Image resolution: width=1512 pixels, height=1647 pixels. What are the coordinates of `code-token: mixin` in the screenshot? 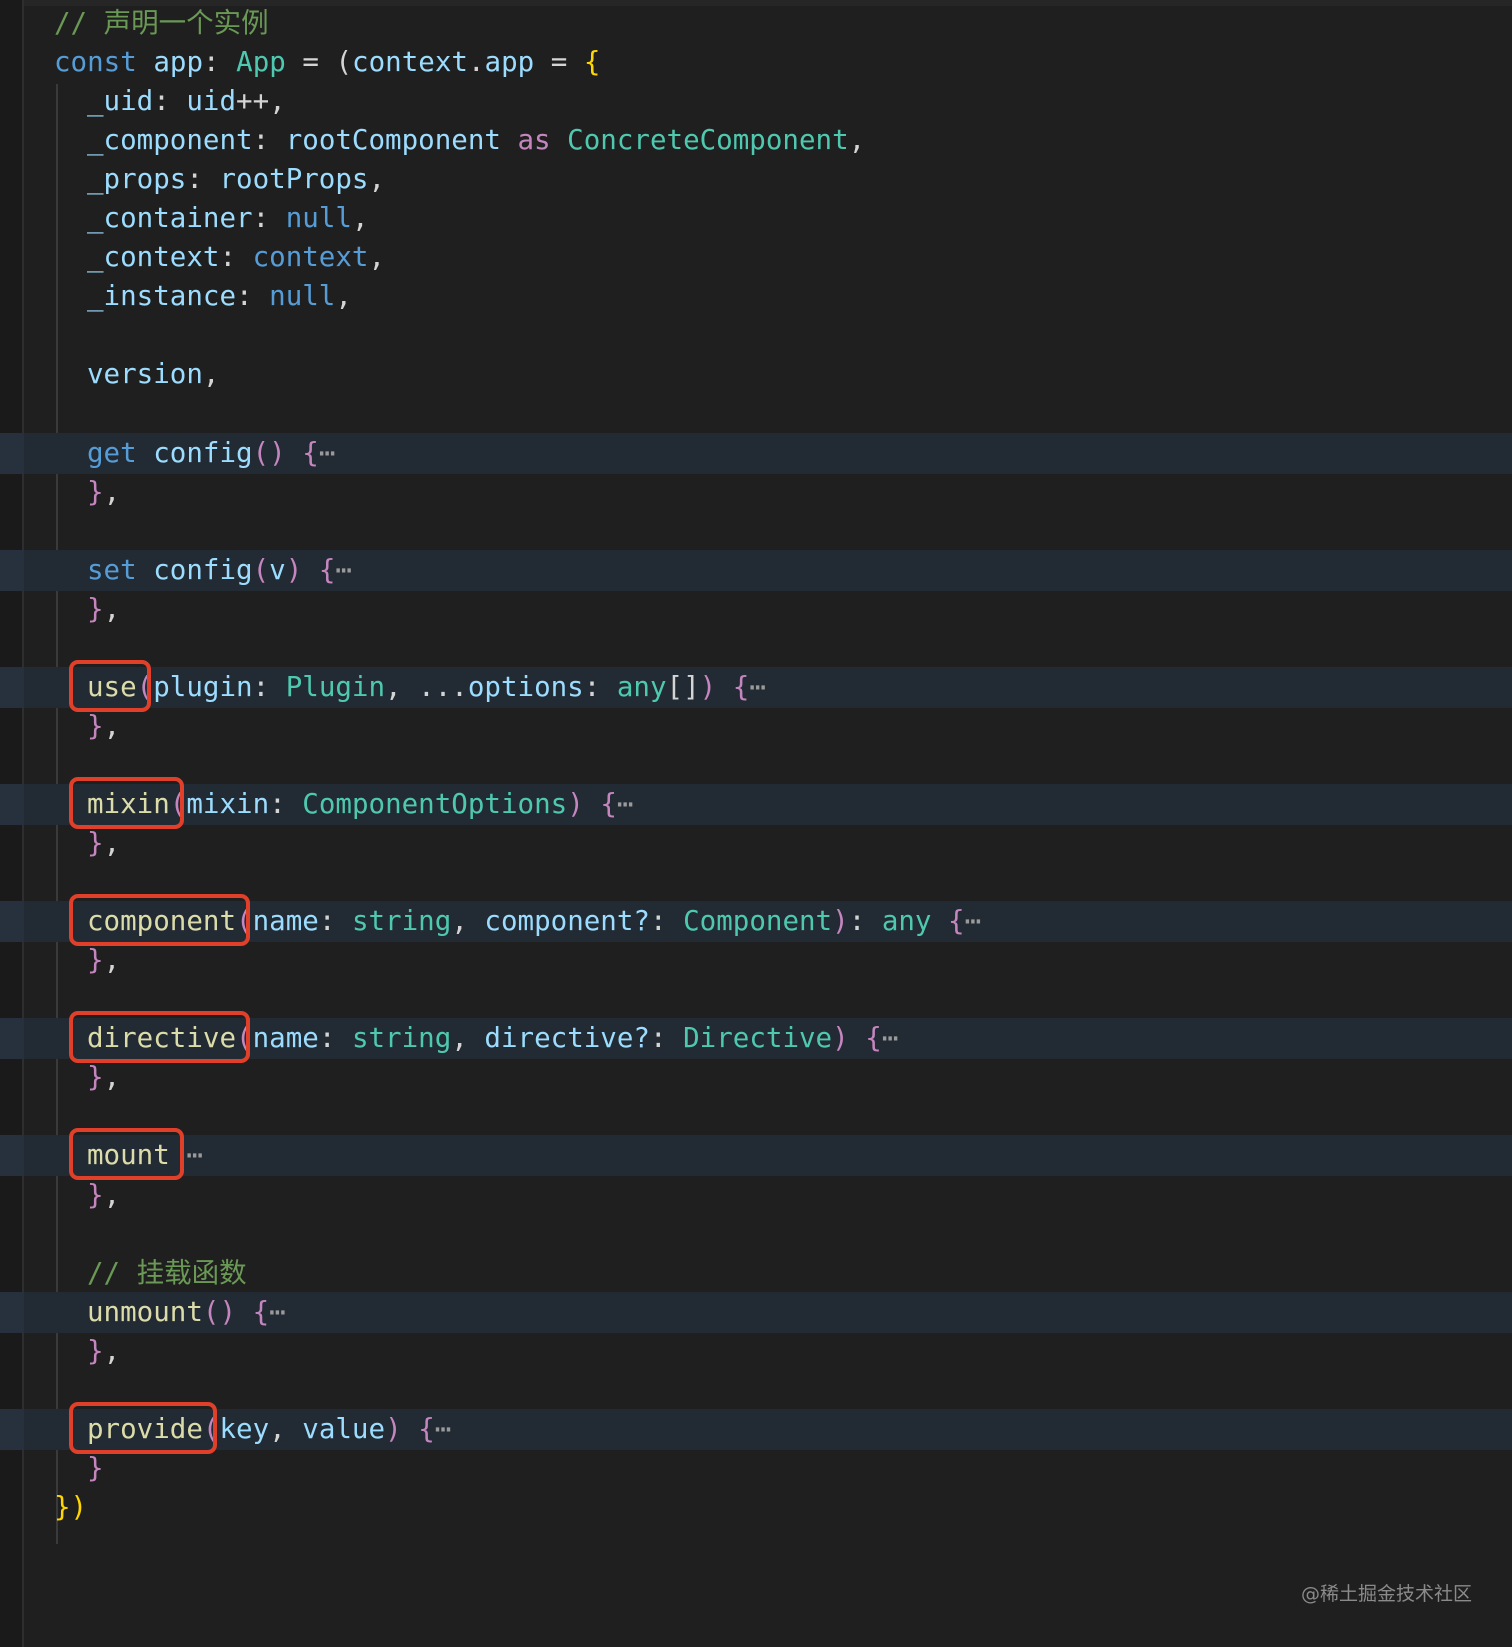 It's located at (228, 804).